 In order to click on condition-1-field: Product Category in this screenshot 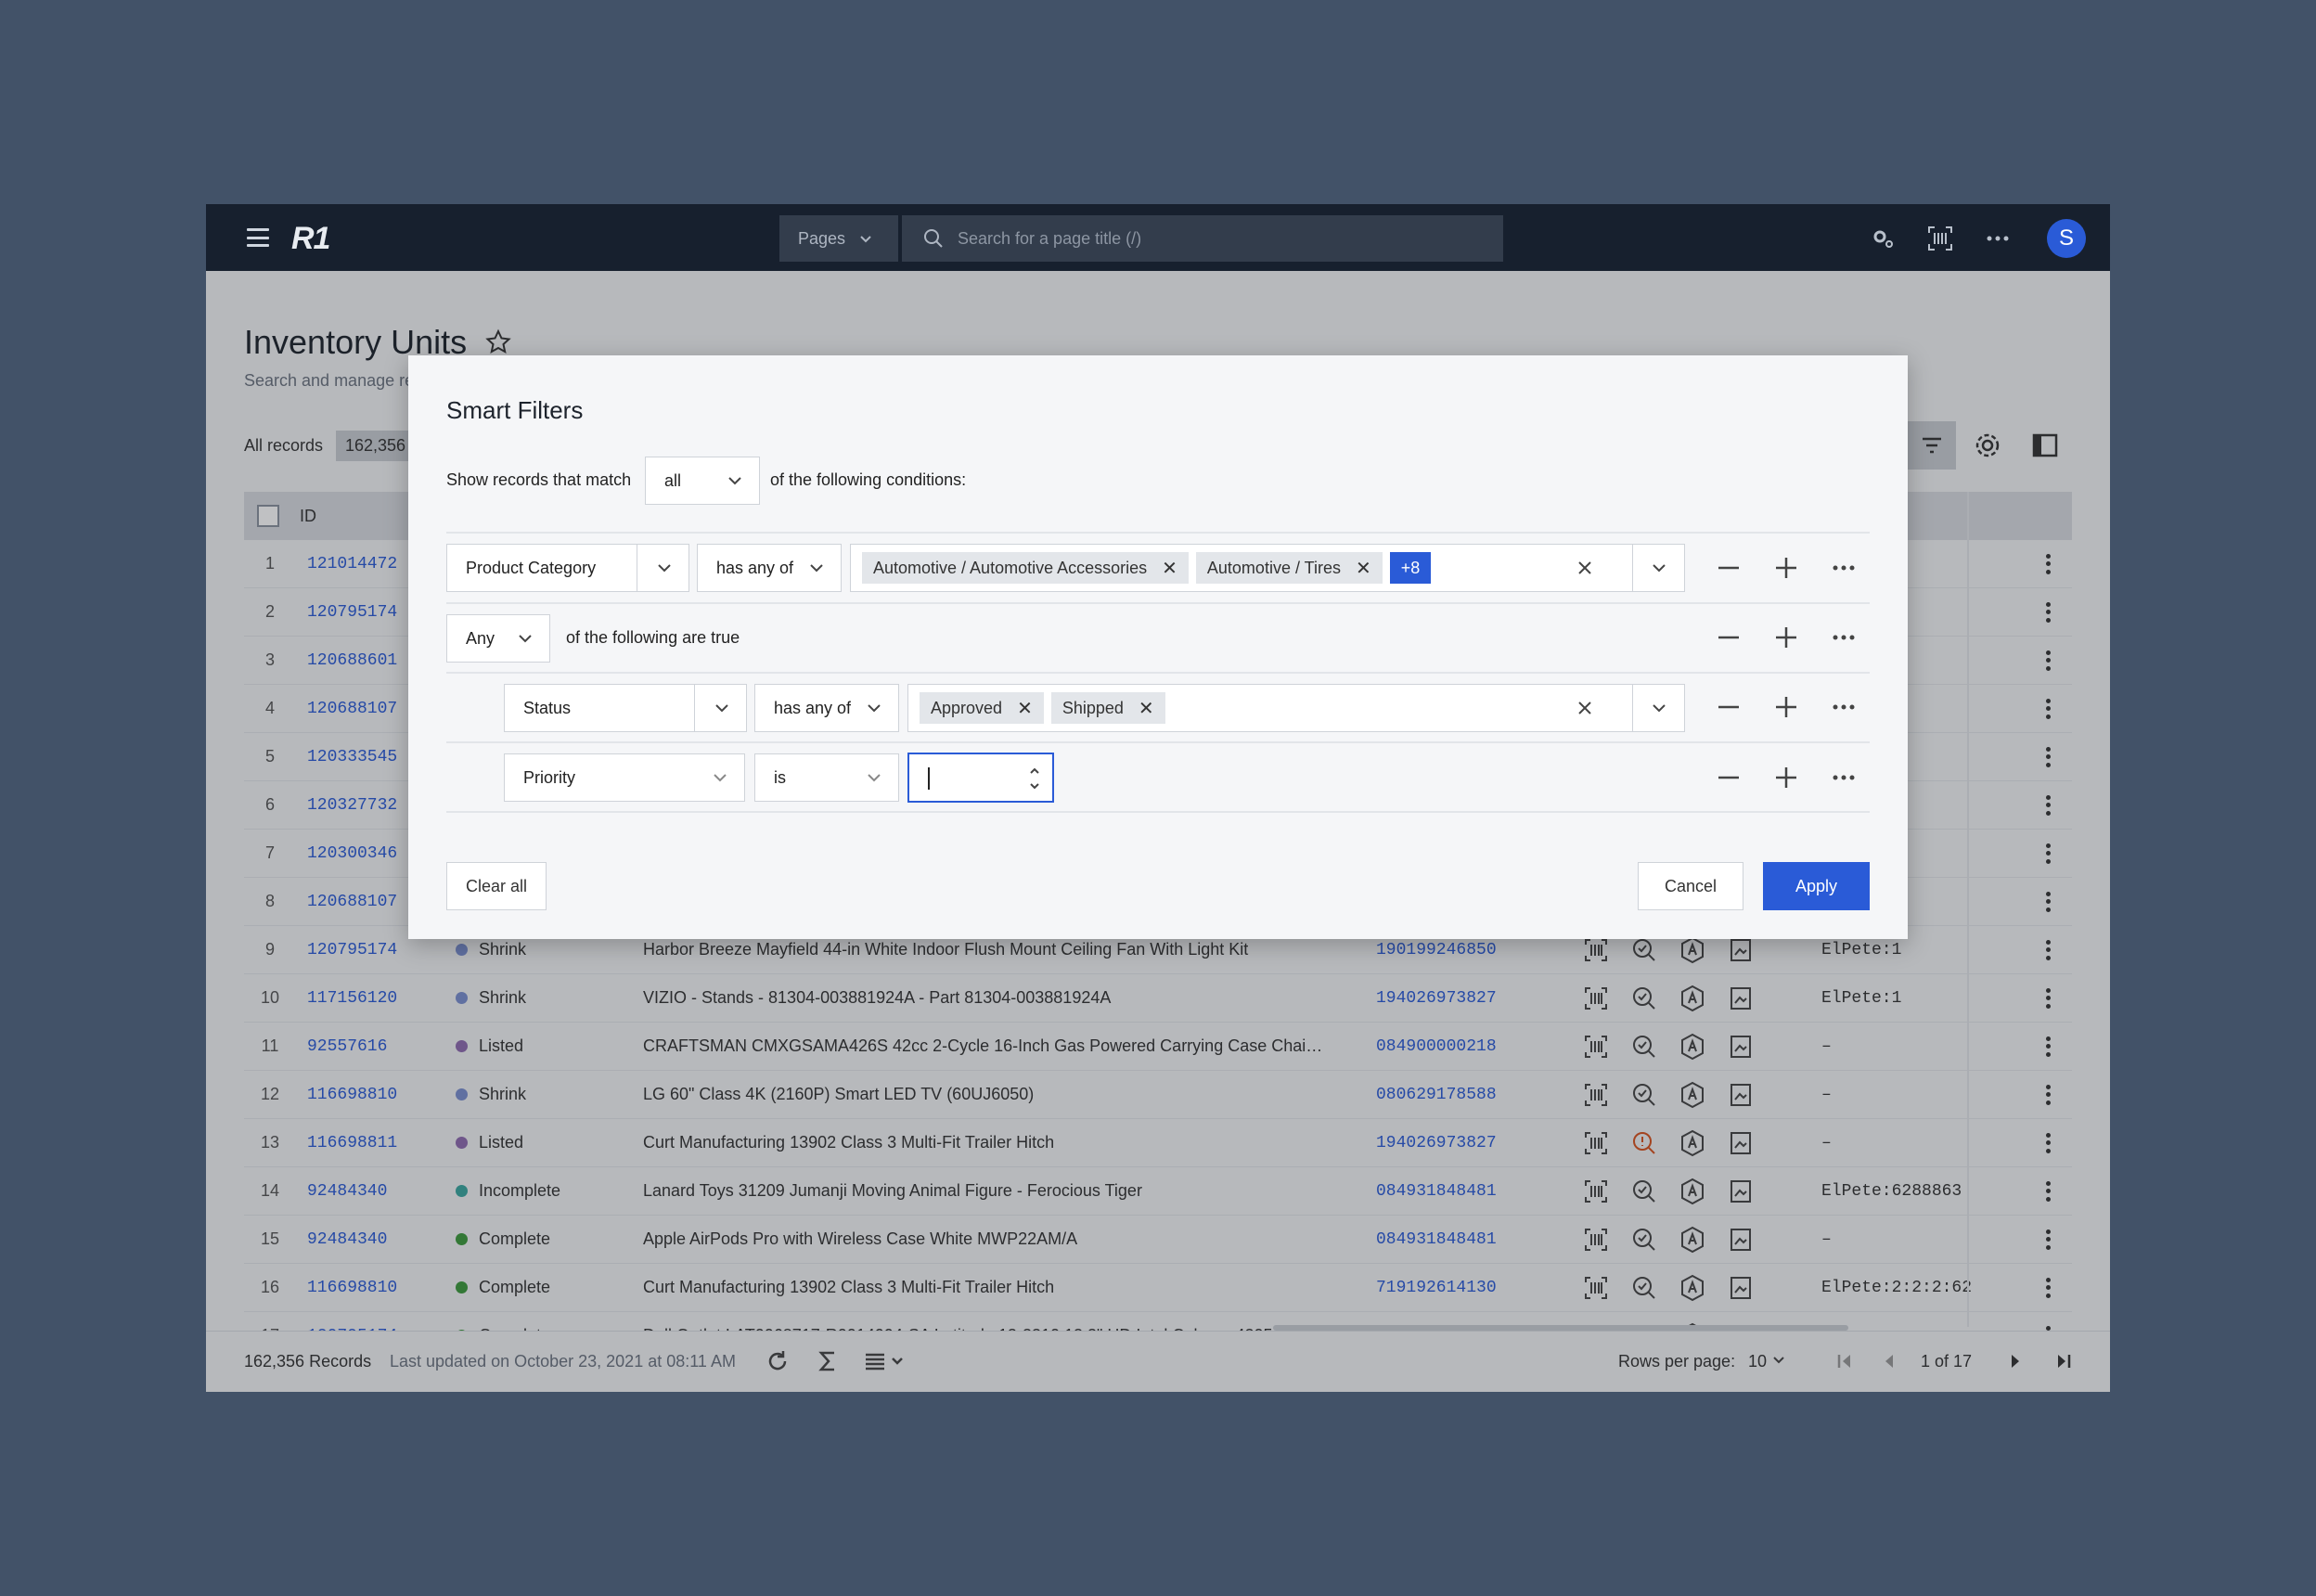, I will do `click(531, 568)`.